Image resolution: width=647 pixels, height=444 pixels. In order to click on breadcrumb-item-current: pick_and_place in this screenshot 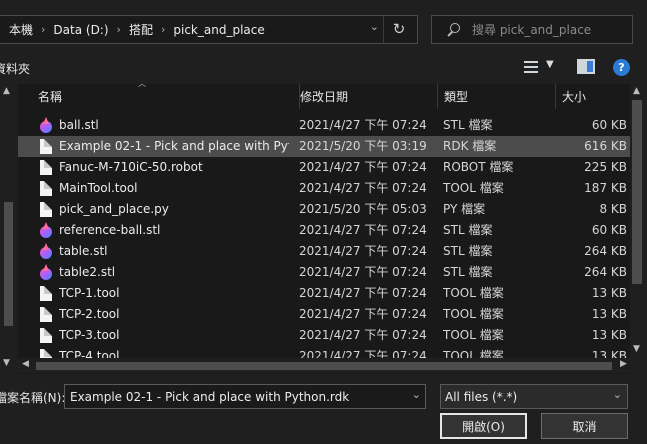, I will do `click(218, 30)`.